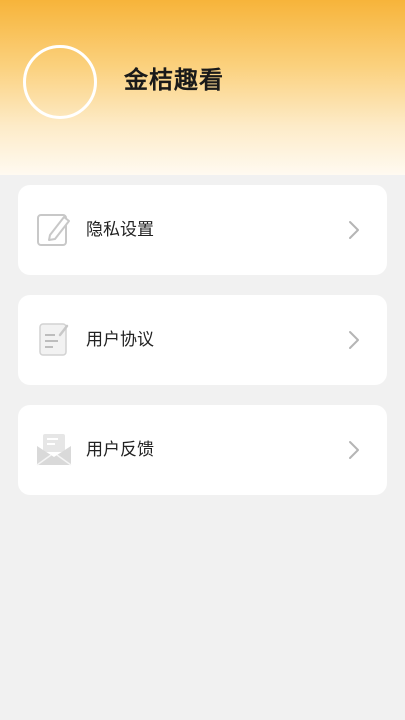 This screenshot has width=405, height=720. Describe the element at coordinates (174, 80) in the screenshot. I see `app-name: 金桔趣看` at that location.